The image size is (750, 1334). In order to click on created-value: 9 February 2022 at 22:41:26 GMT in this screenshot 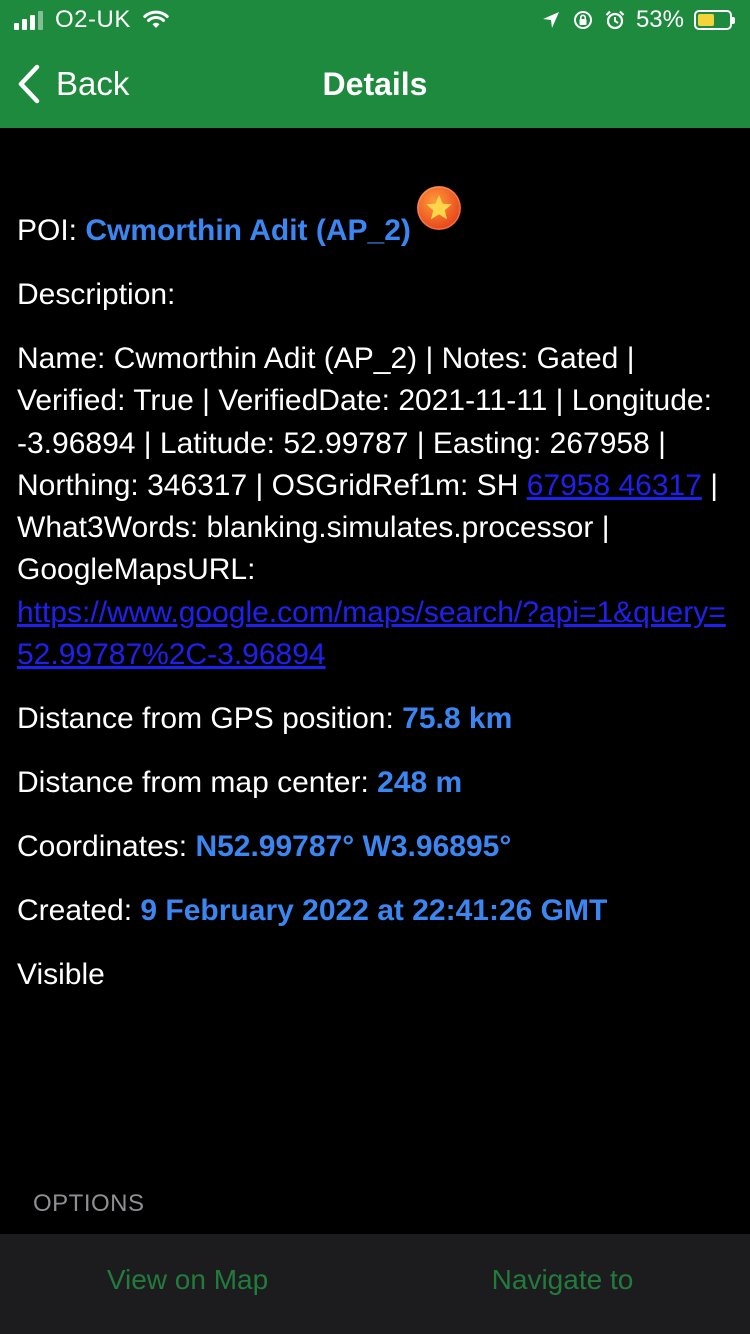, I will do `click(374, 911)`.